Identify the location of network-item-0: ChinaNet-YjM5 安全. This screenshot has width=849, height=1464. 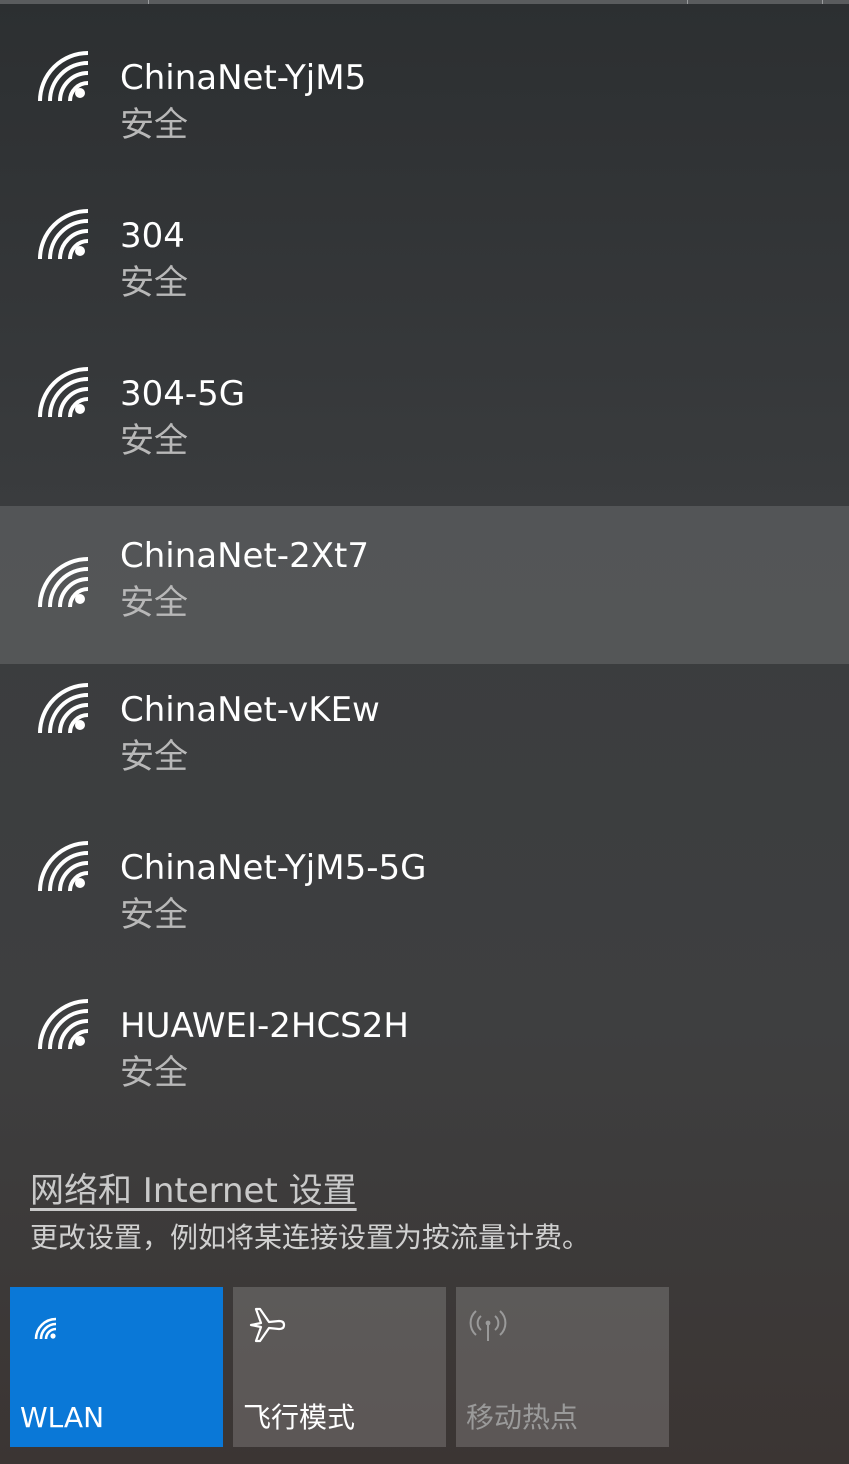
(424, 79).